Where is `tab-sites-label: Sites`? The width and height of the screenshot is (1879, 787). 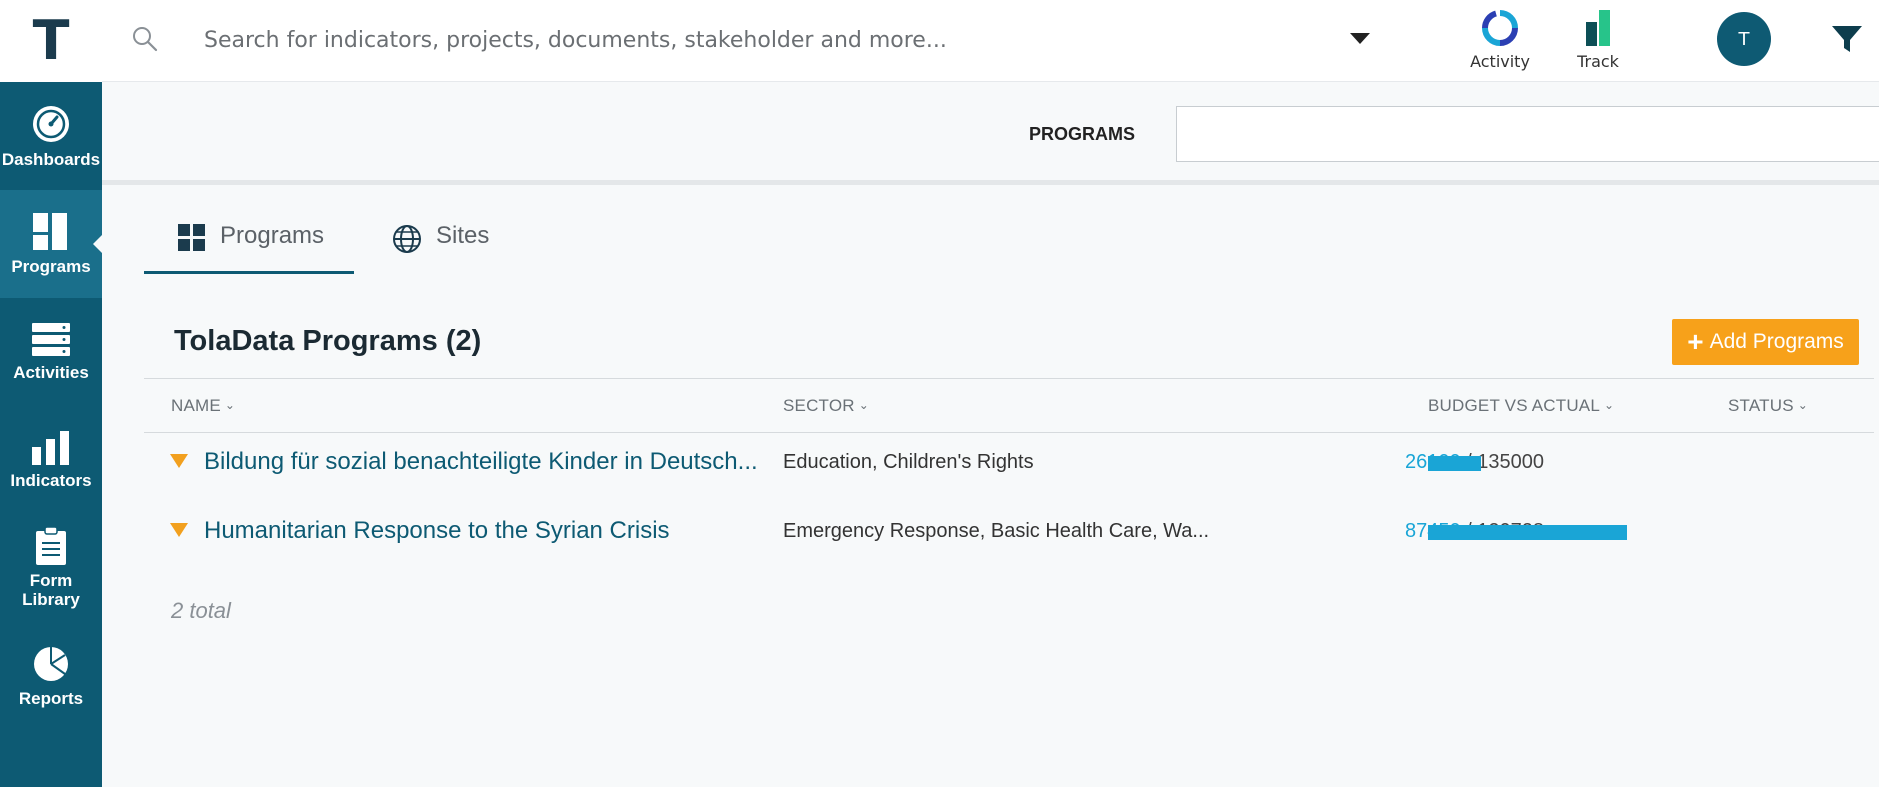
tab-sites-label: Sites is located at coordinates (463, 235).